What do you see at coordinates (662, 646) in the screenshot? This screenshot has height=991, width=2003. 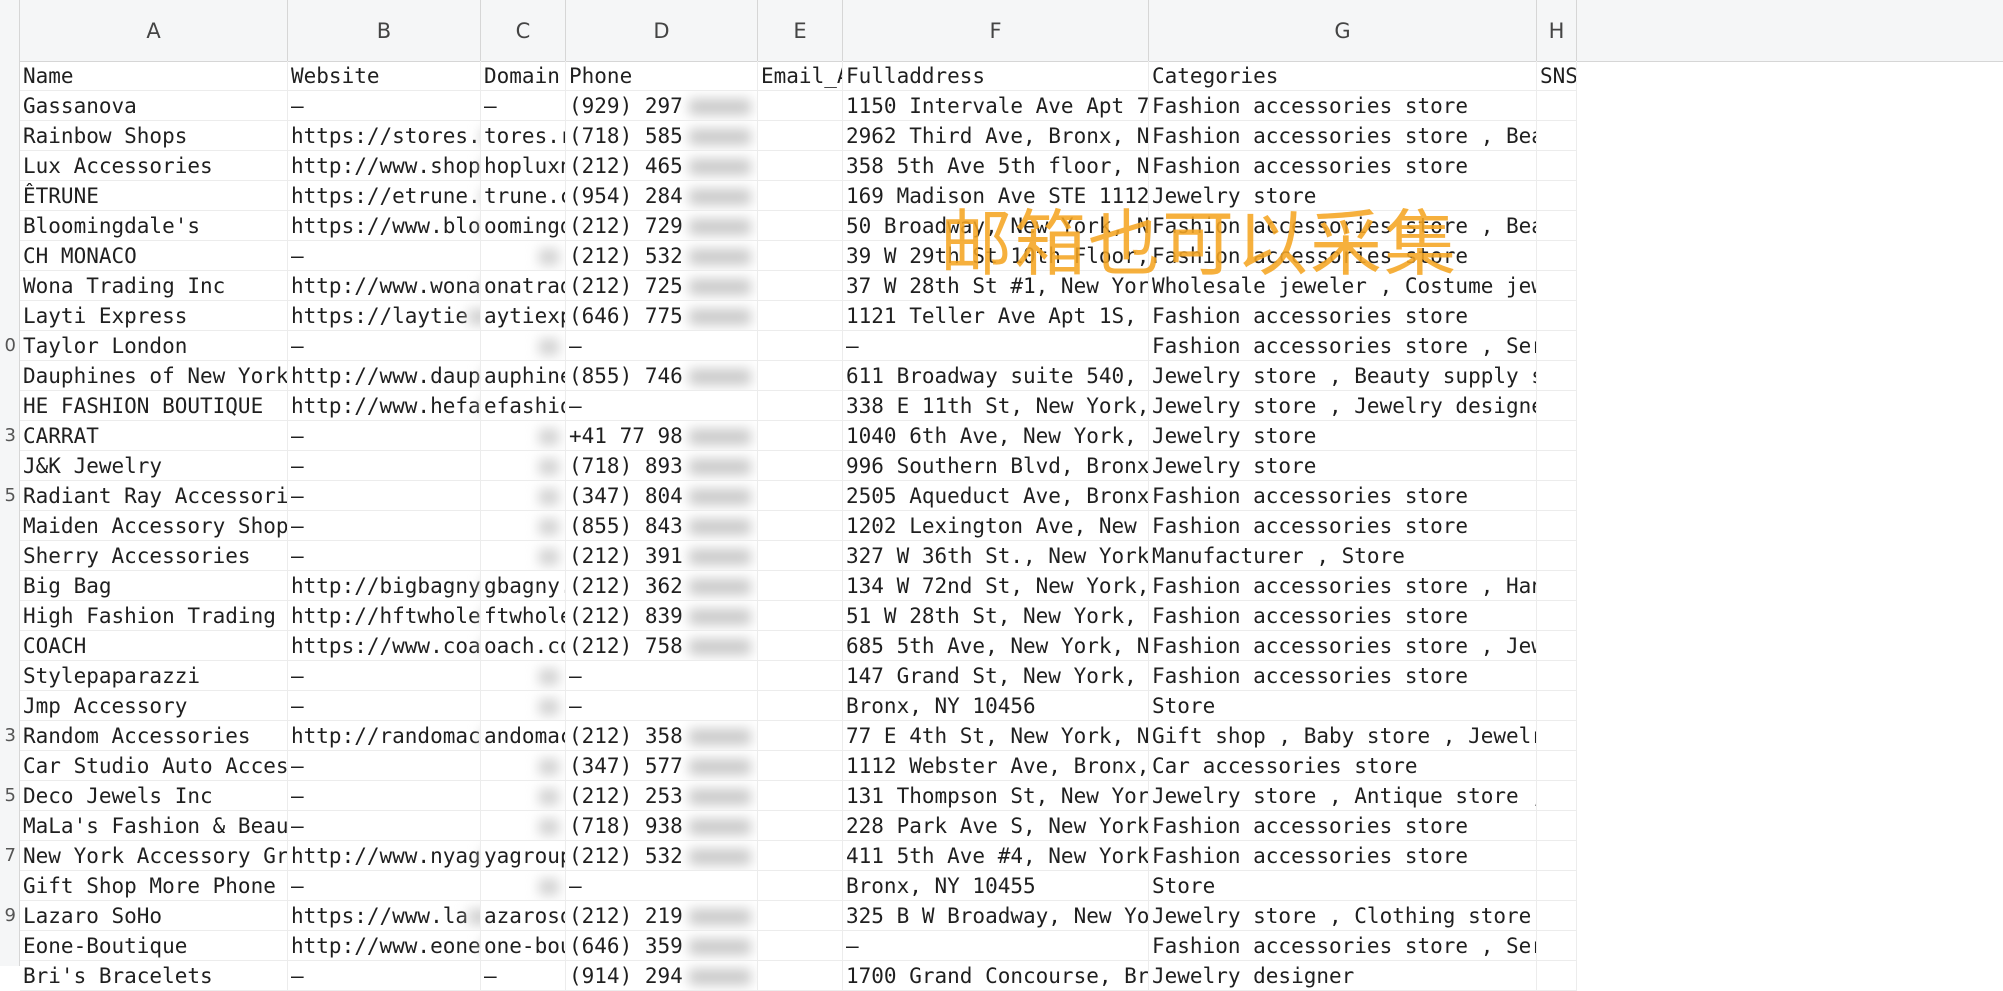 I see `cell-d: (212) 758` at bounding box center [662, 646].